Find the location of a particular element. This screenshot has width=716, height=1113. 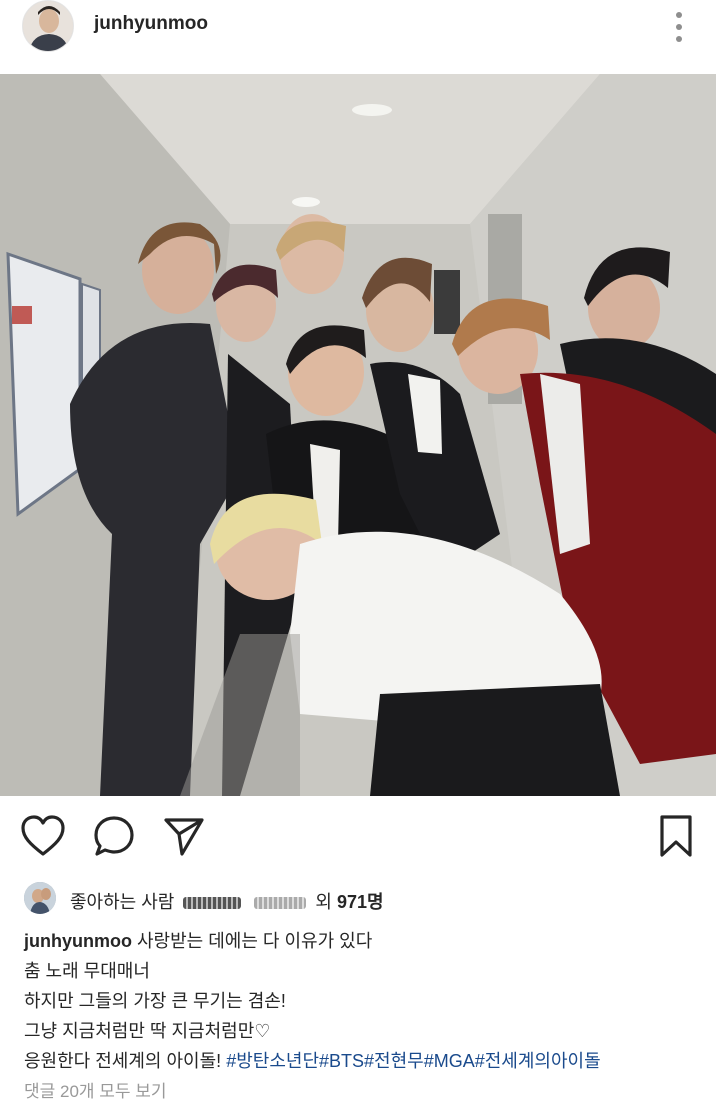

likes-summary: 좋아하는 사람 외 971명 is located at coordinates (364, 898).